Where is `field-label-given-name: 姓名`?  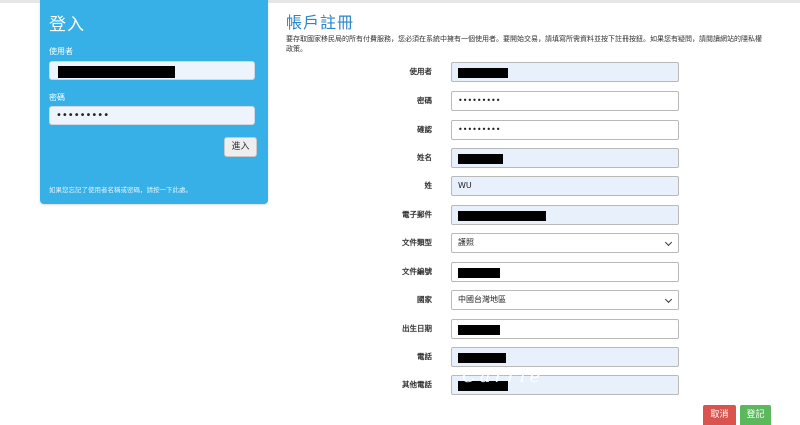
field-label-given-name: 姓名 is located at coordinates (424, 157).